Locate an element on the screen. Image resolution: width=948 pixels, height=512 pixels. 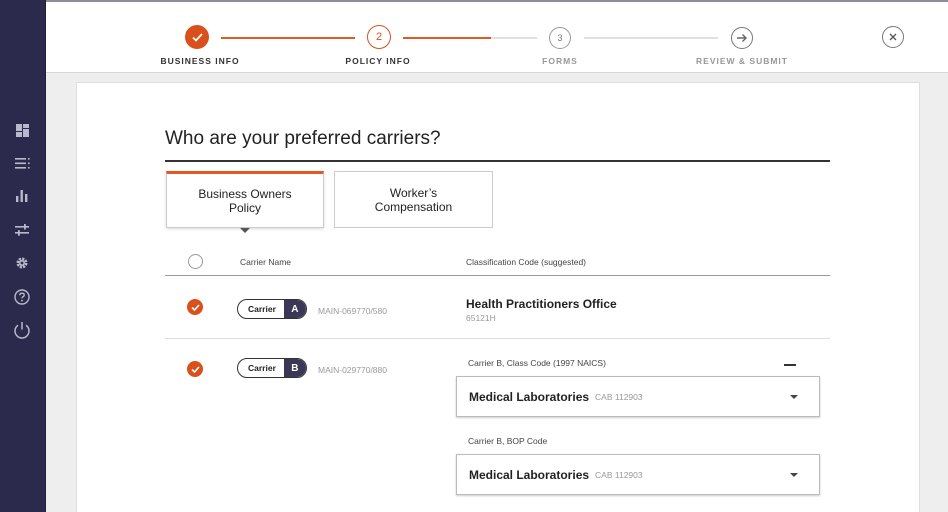
carrier-badge-letter: B is located at coordinates (294, 368).